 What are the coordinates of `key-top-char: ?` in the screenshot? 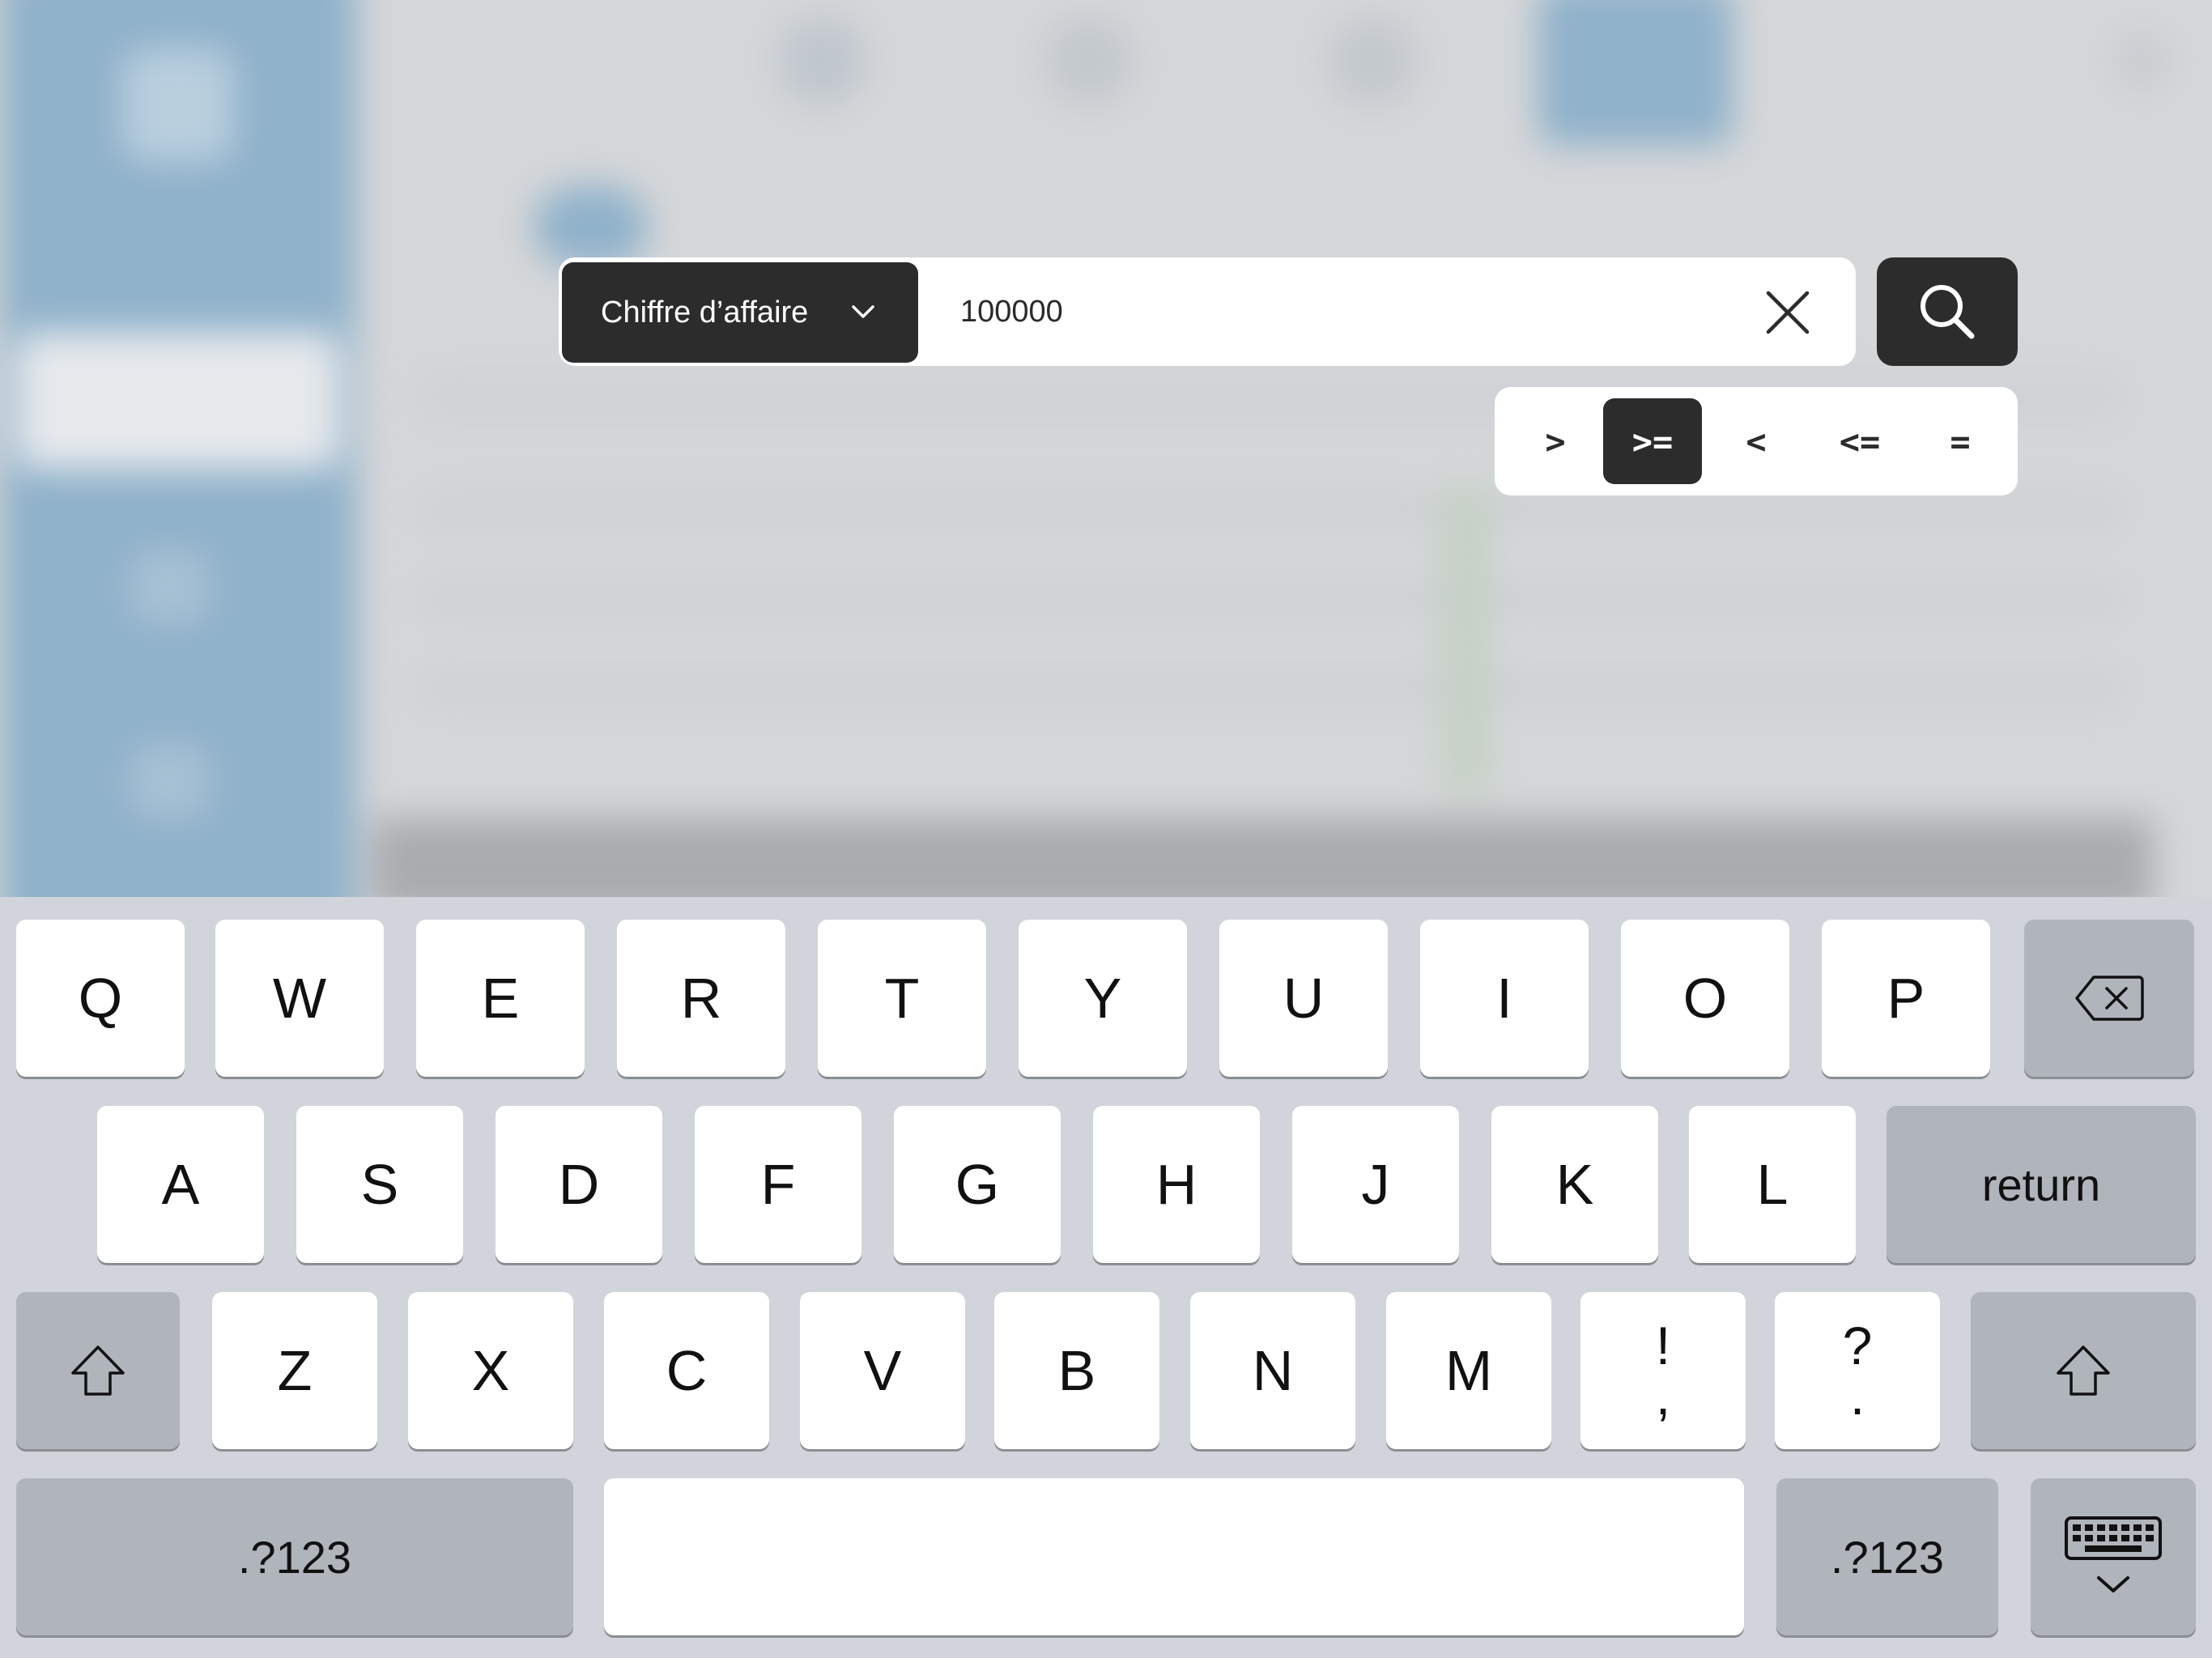 It's located at (1858, 1345).